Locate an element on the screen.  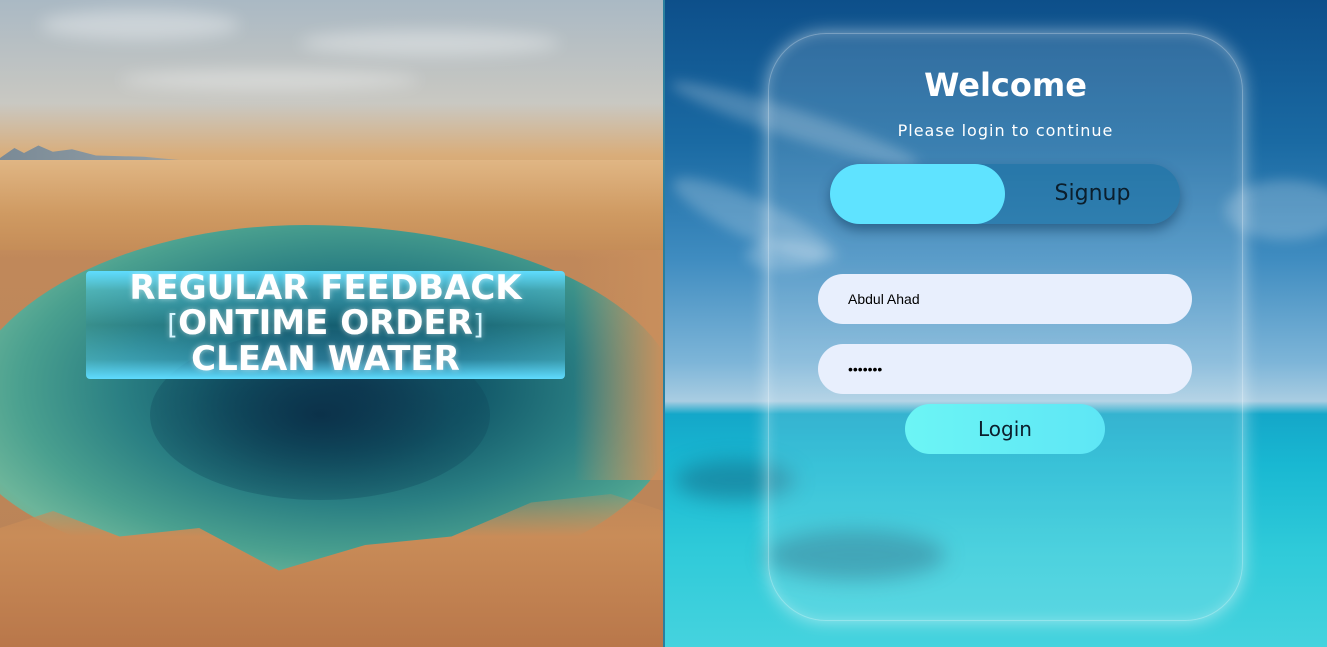
hero-line-ontime-text: ONTIME ORDER is located at coordinates (325, 323).